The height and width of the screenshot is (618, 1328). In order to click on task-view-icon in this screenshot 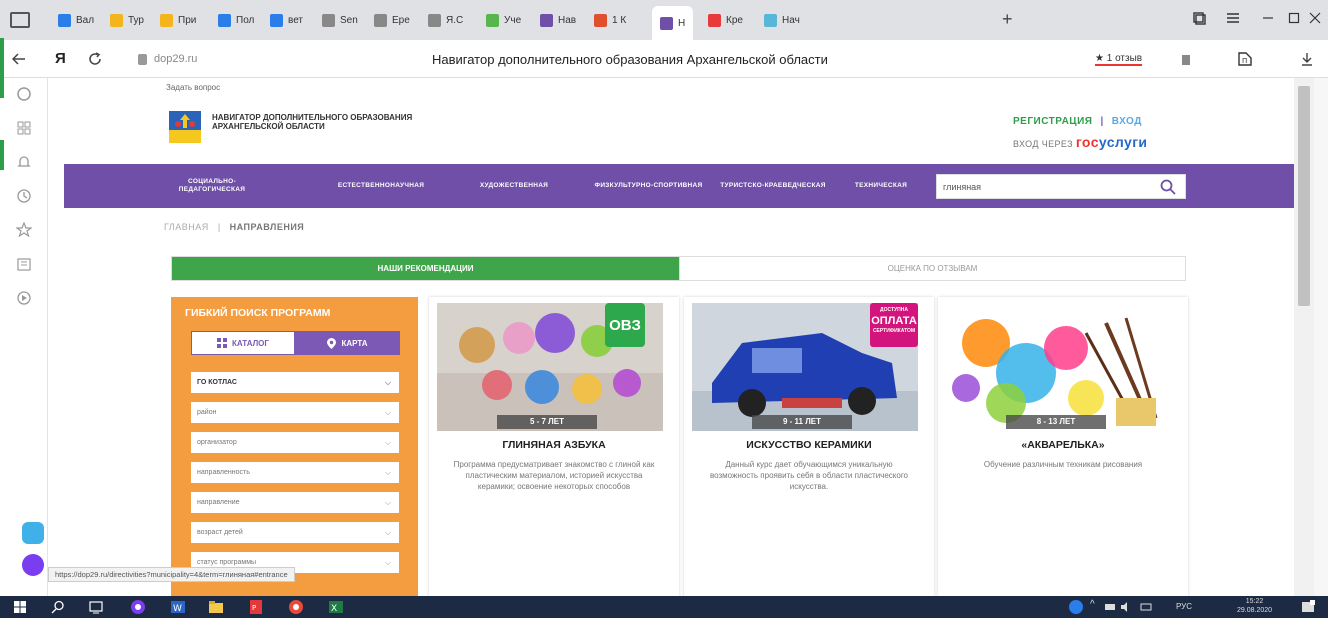, I will do `click(96, 607)`.